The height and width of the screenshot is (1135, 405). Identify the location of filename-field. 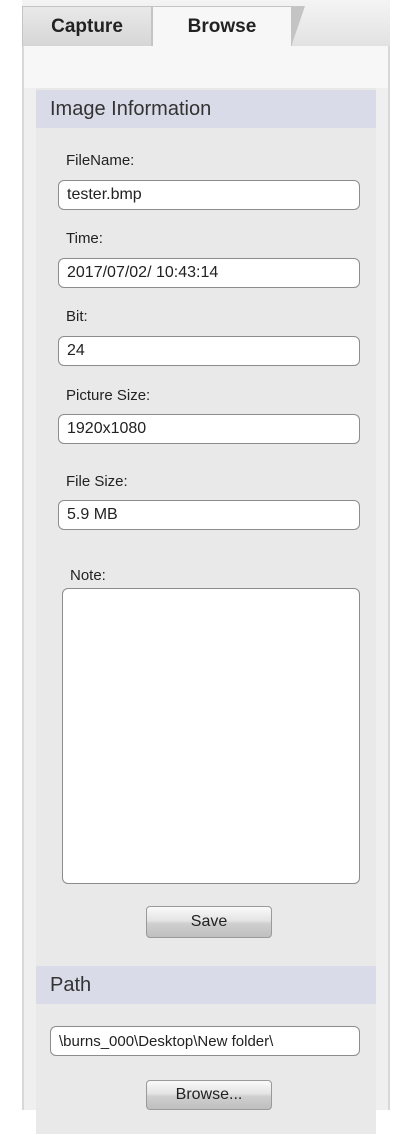
(209, 195).